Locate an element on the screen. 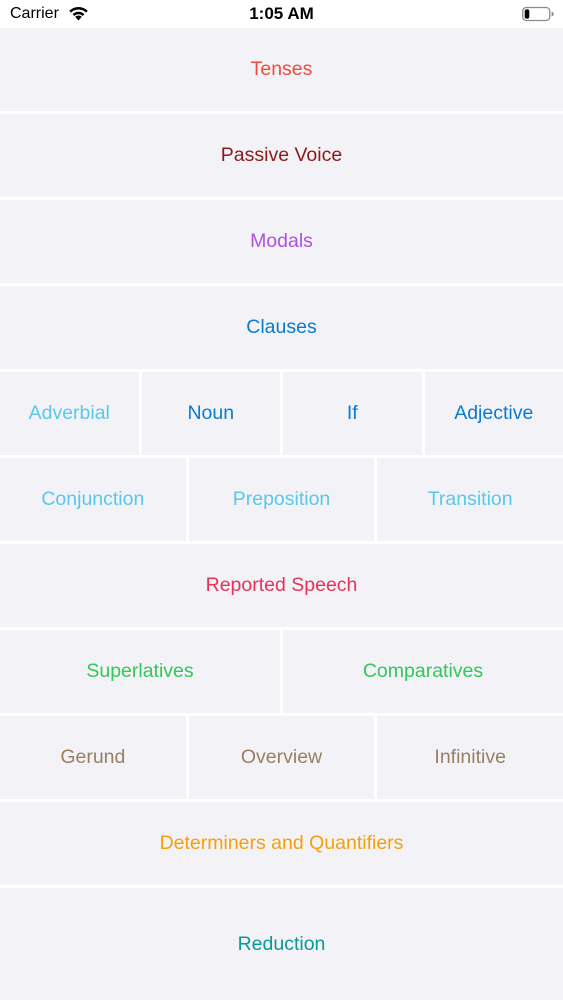 Image resolution: width=563 pixels, height=1000 pixels. topic-button-transition: Transition is located at coordinates (470, 499).